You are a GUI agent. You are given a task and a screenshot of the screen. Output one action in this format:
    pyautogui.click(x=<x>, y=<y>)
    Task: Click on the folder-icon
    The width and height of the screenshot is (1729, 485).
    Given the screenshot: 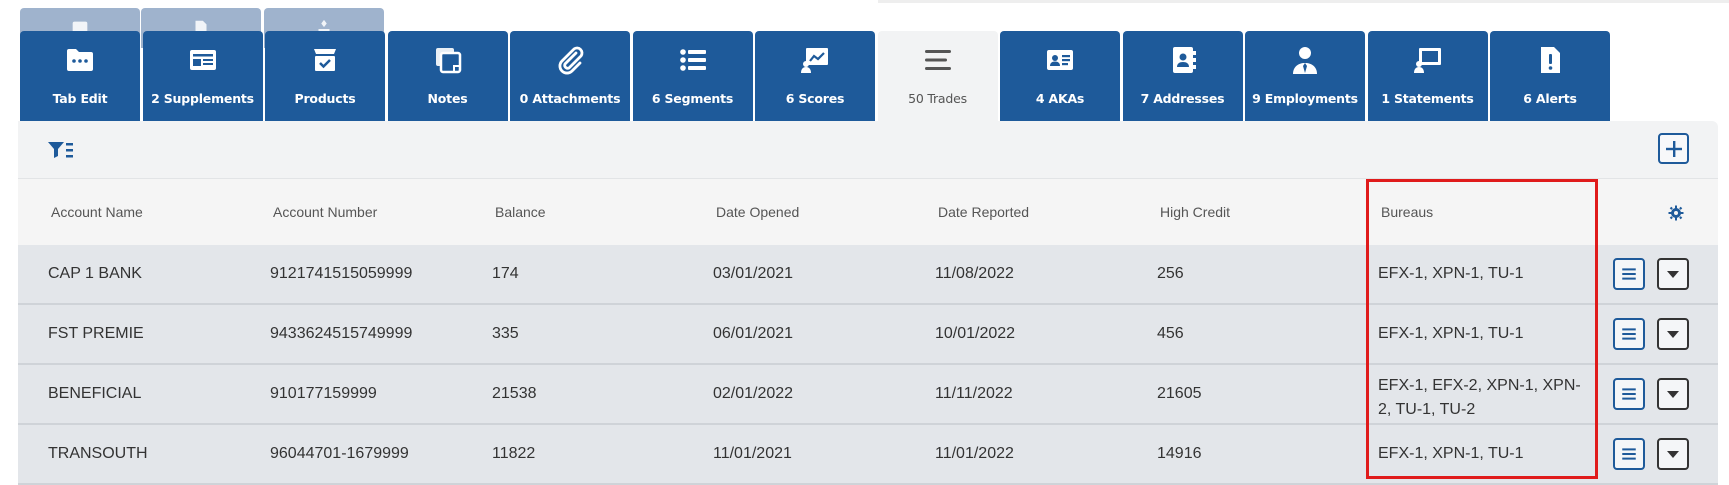 What is the action you would take?
    pyautogui.click(x=80, y=60)
    